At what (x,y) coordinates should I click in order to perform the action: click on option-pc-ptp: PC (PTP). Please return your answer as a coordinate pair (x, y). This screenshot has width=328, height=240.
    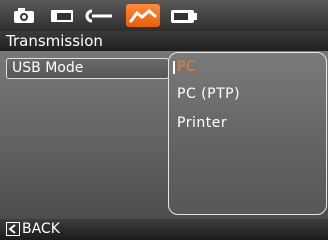
    Looking at the image, I should click on (208, 94).